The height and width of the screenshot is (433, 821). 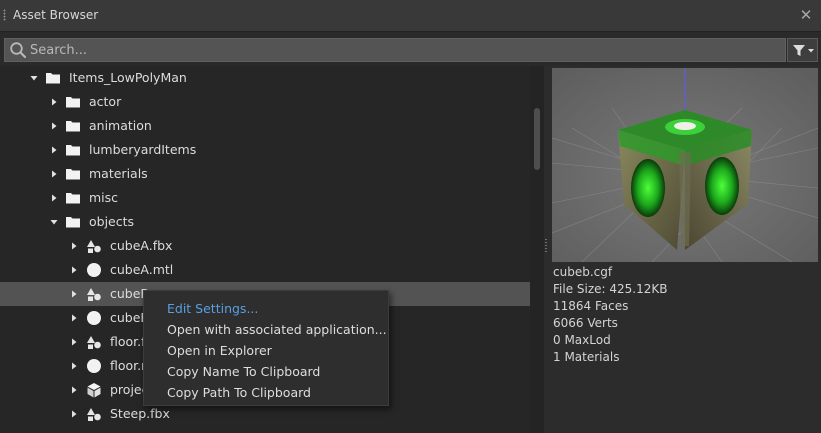 What do you see at coordinates (806, 15) in the screenshot?
I see `close-icon: ✕` at bounding box center [806, 15].